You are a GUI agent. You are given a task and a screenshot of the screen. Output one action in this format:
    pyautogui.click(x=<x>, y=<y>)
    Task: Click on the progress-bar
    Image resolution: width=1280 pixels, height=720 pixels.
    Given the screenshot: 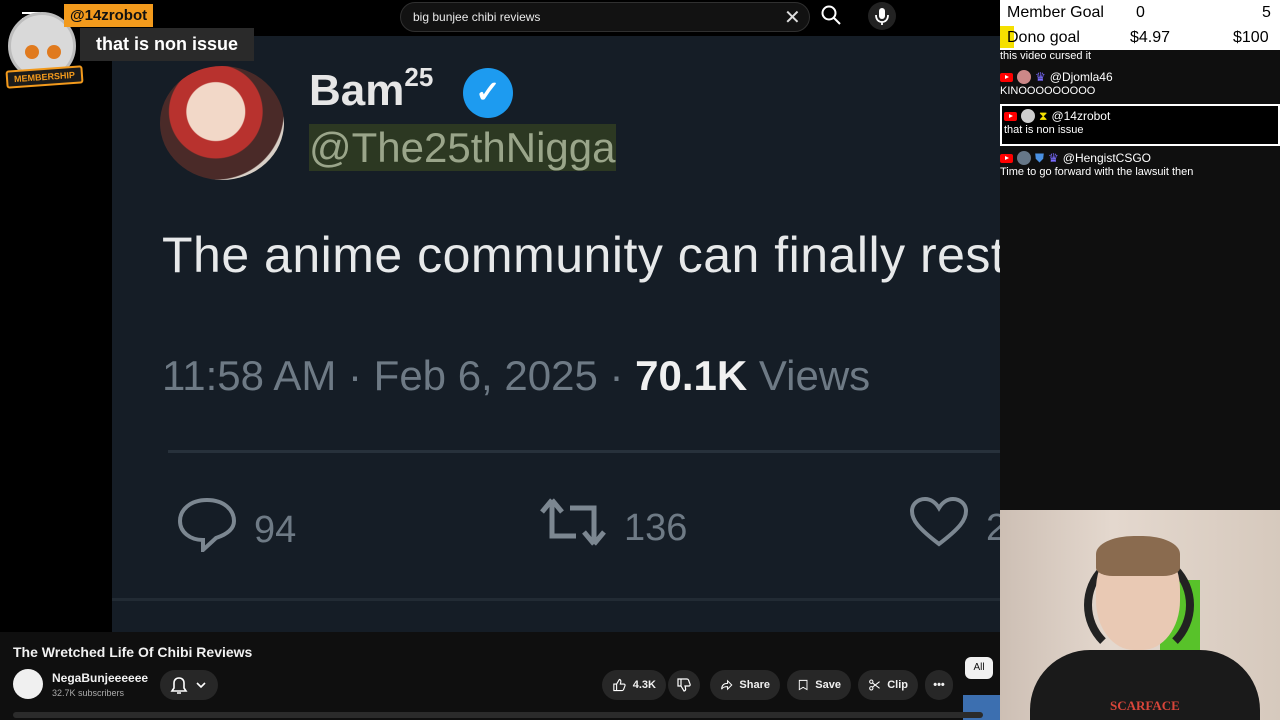 What is the action you would take?
    pyautogui.click(x=498, y=715)
    